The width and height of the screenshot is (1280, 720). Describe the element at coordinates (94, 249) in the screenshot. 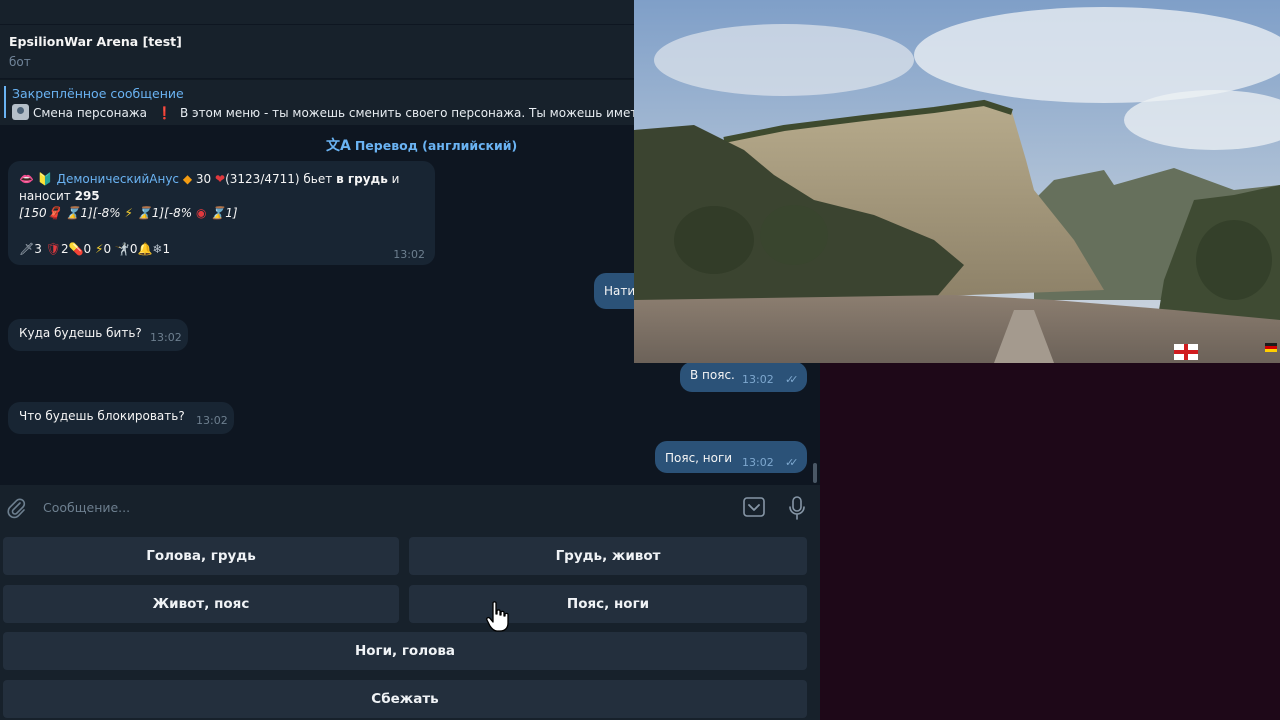

I see `battle-stats: 🗡3 🛡2💊0 ⚡0 🤺0🔔❄1` at that location.